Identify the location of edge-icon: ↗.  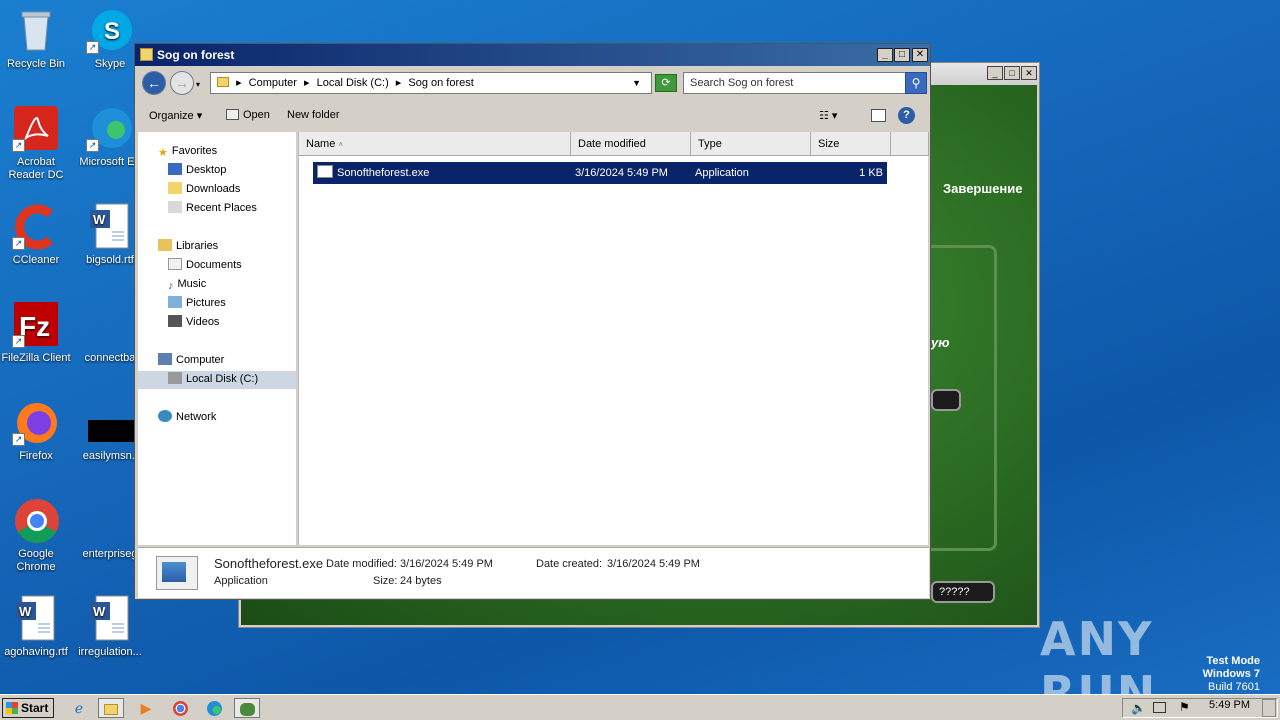
(110, 128).